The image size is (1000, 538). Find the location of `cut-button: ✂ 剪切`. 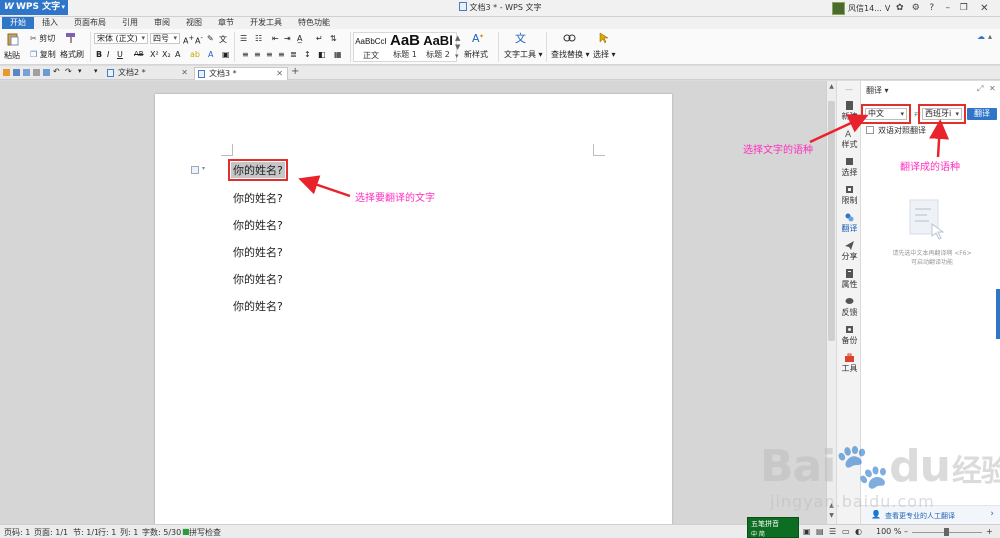

cut-button: ✂ 剪切 is located at coordinates (42, 38).